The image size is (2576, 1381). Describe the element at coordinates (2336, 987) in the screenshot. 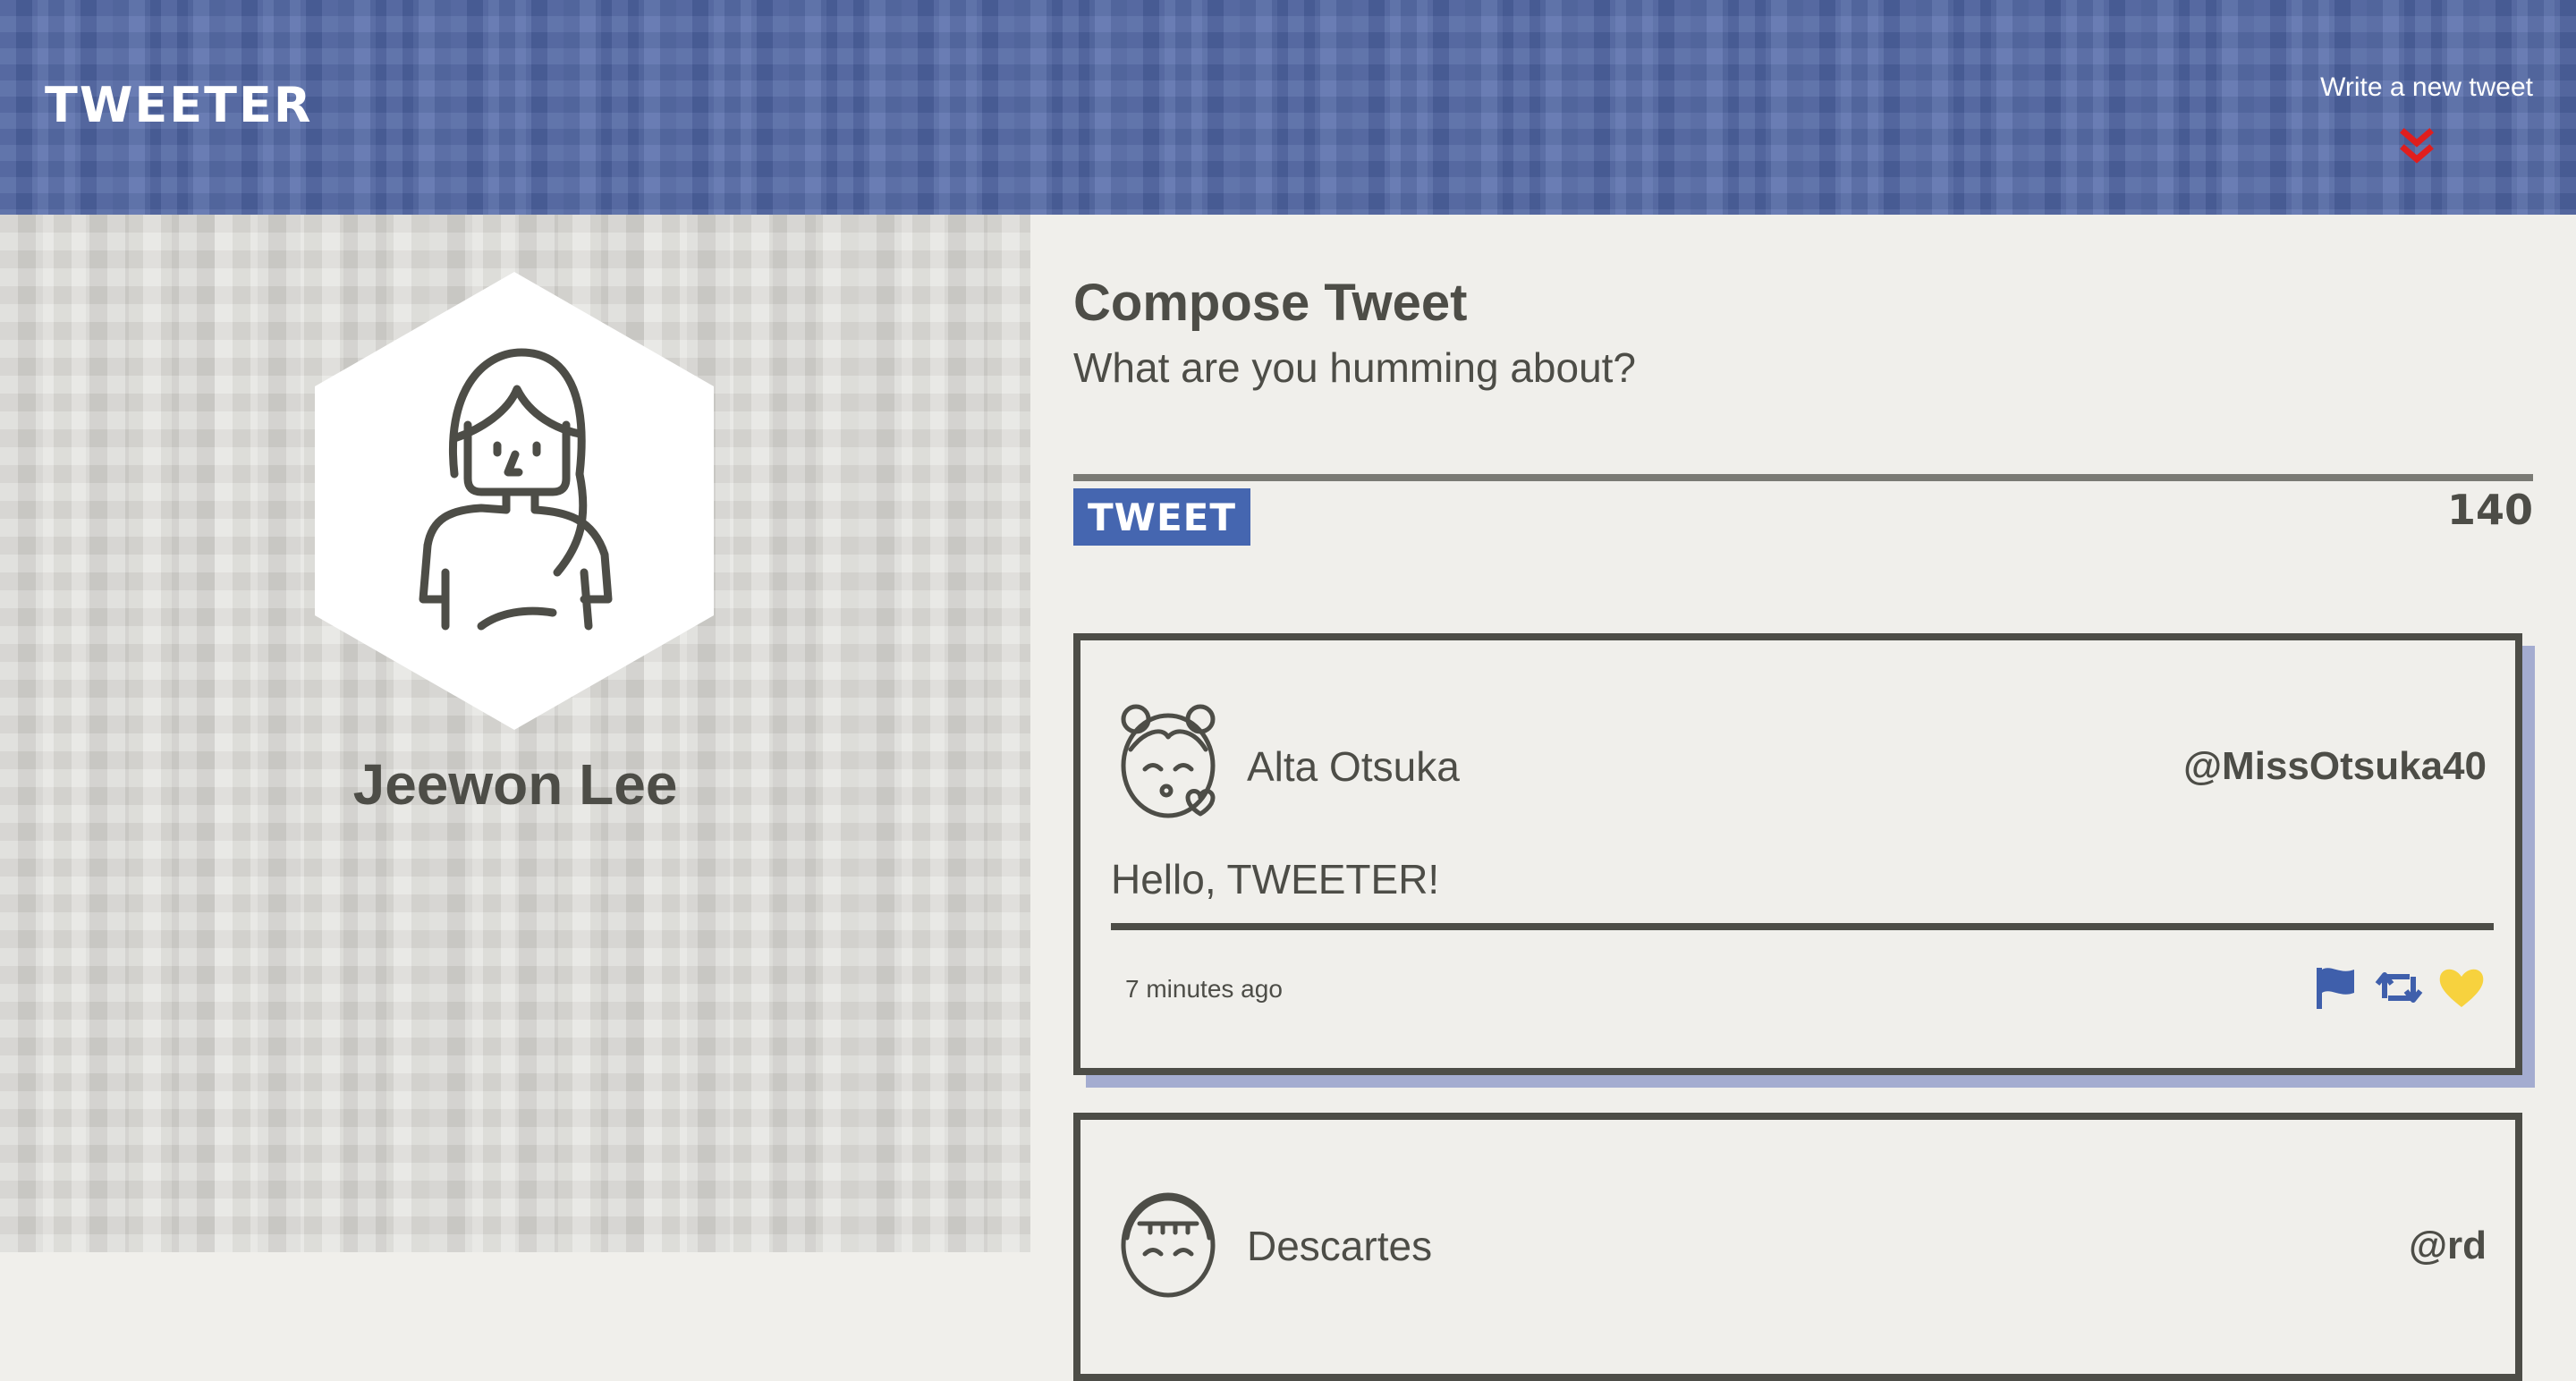

I see `flag-icon` at that location.